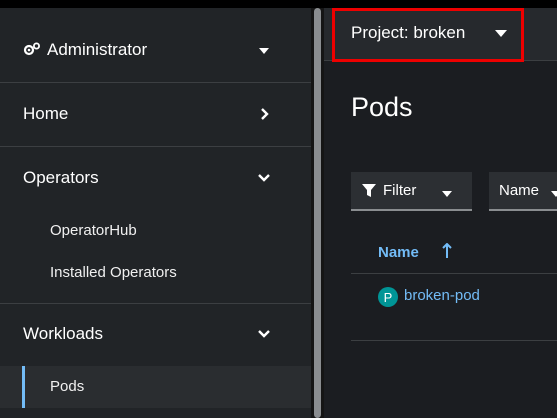  What do you see at coordinates (317, 213) in the screenshot?
I see `scrollbar-thumb` at bounding box center [317, 213].